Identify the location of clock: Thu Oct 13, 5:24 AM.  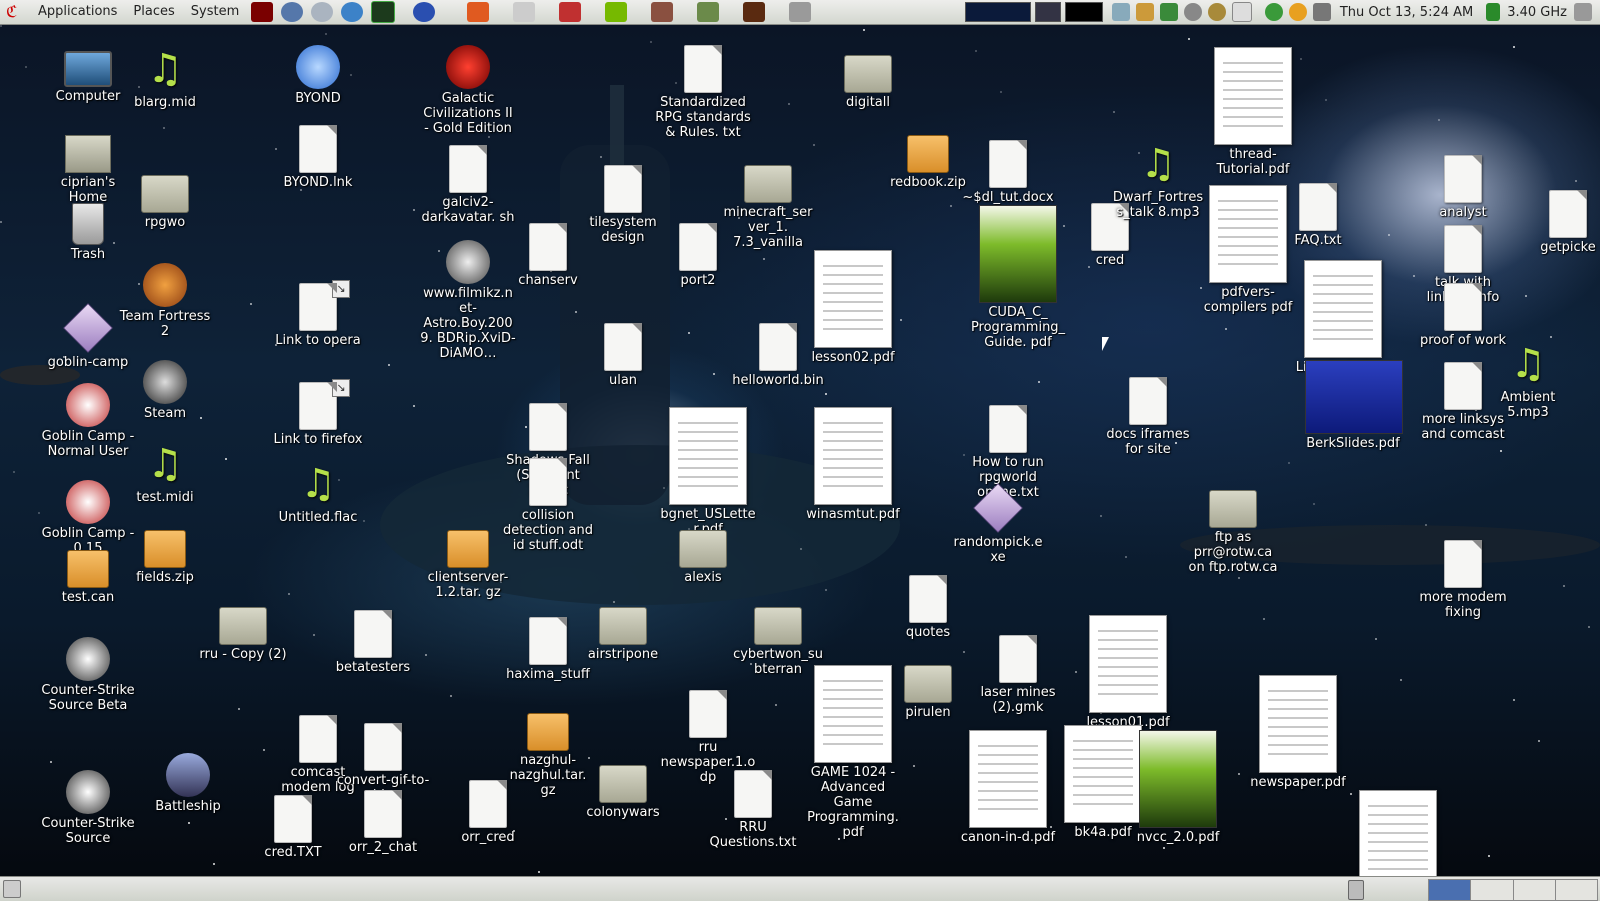
(1406, 12).